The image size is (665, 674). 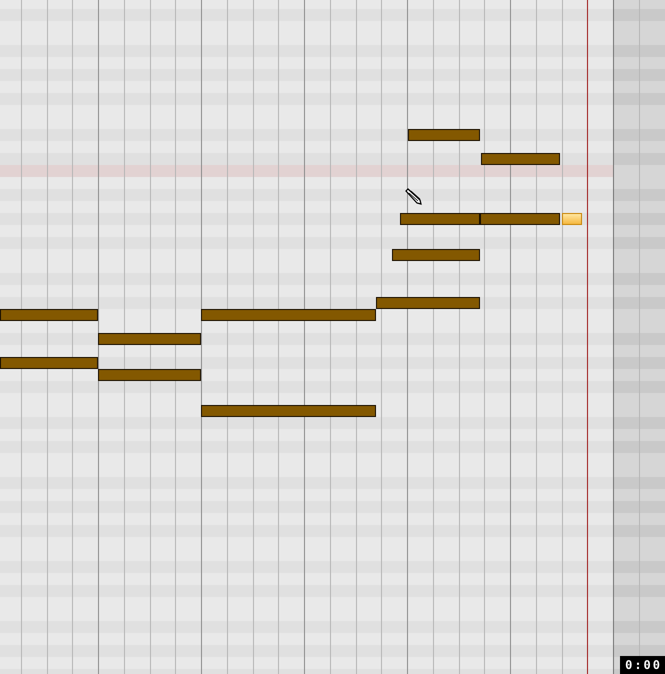 I want to click on pencil-cursor-icon, so click(x=413, y=196).